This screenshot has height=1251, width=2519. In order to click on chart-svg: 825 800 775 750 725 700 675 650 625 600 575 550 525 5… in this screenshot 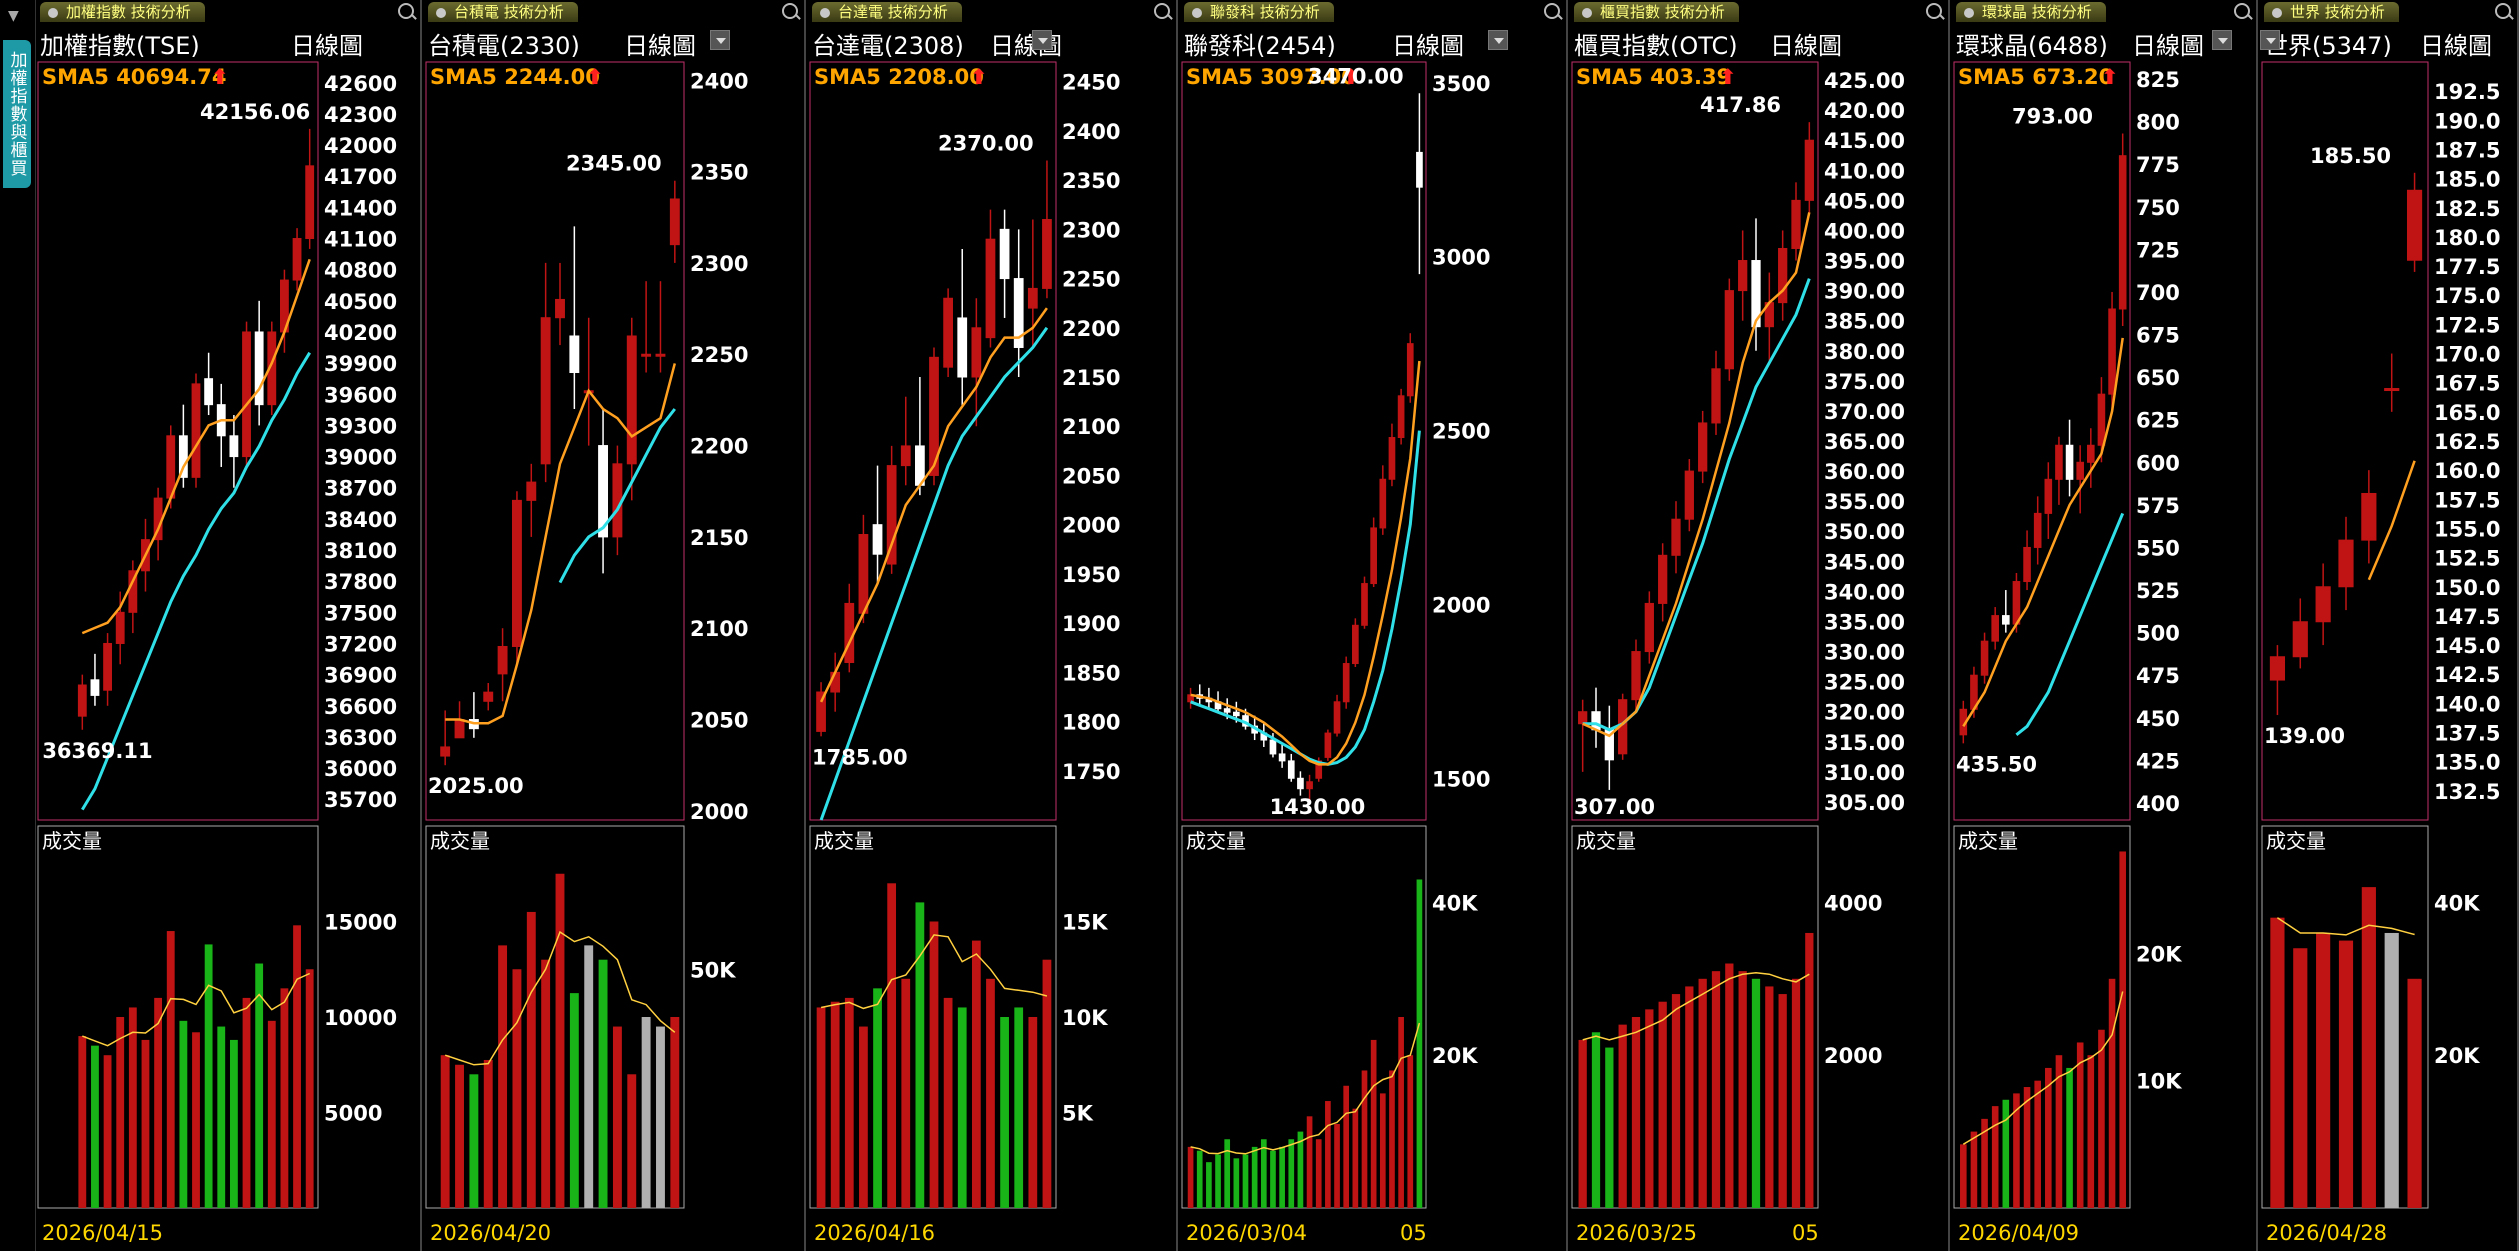, I will do `click(2105, 625)`.